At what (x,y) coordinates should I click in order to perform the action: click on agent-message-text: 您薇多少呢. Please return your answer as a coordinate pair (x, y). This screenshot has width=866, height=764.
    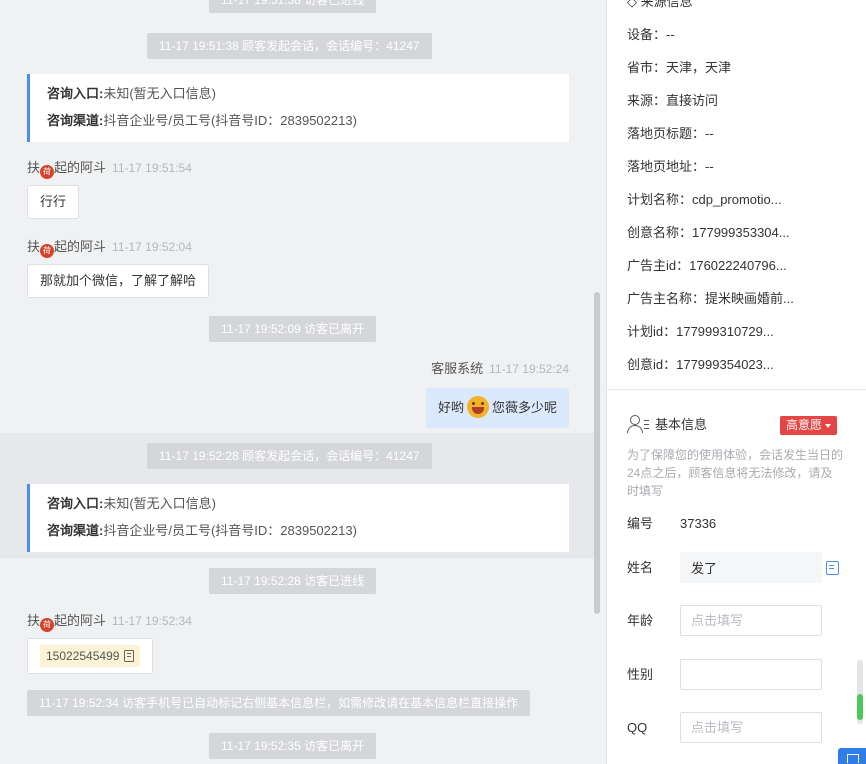
    Looking at the image, I should click on (524, 407).